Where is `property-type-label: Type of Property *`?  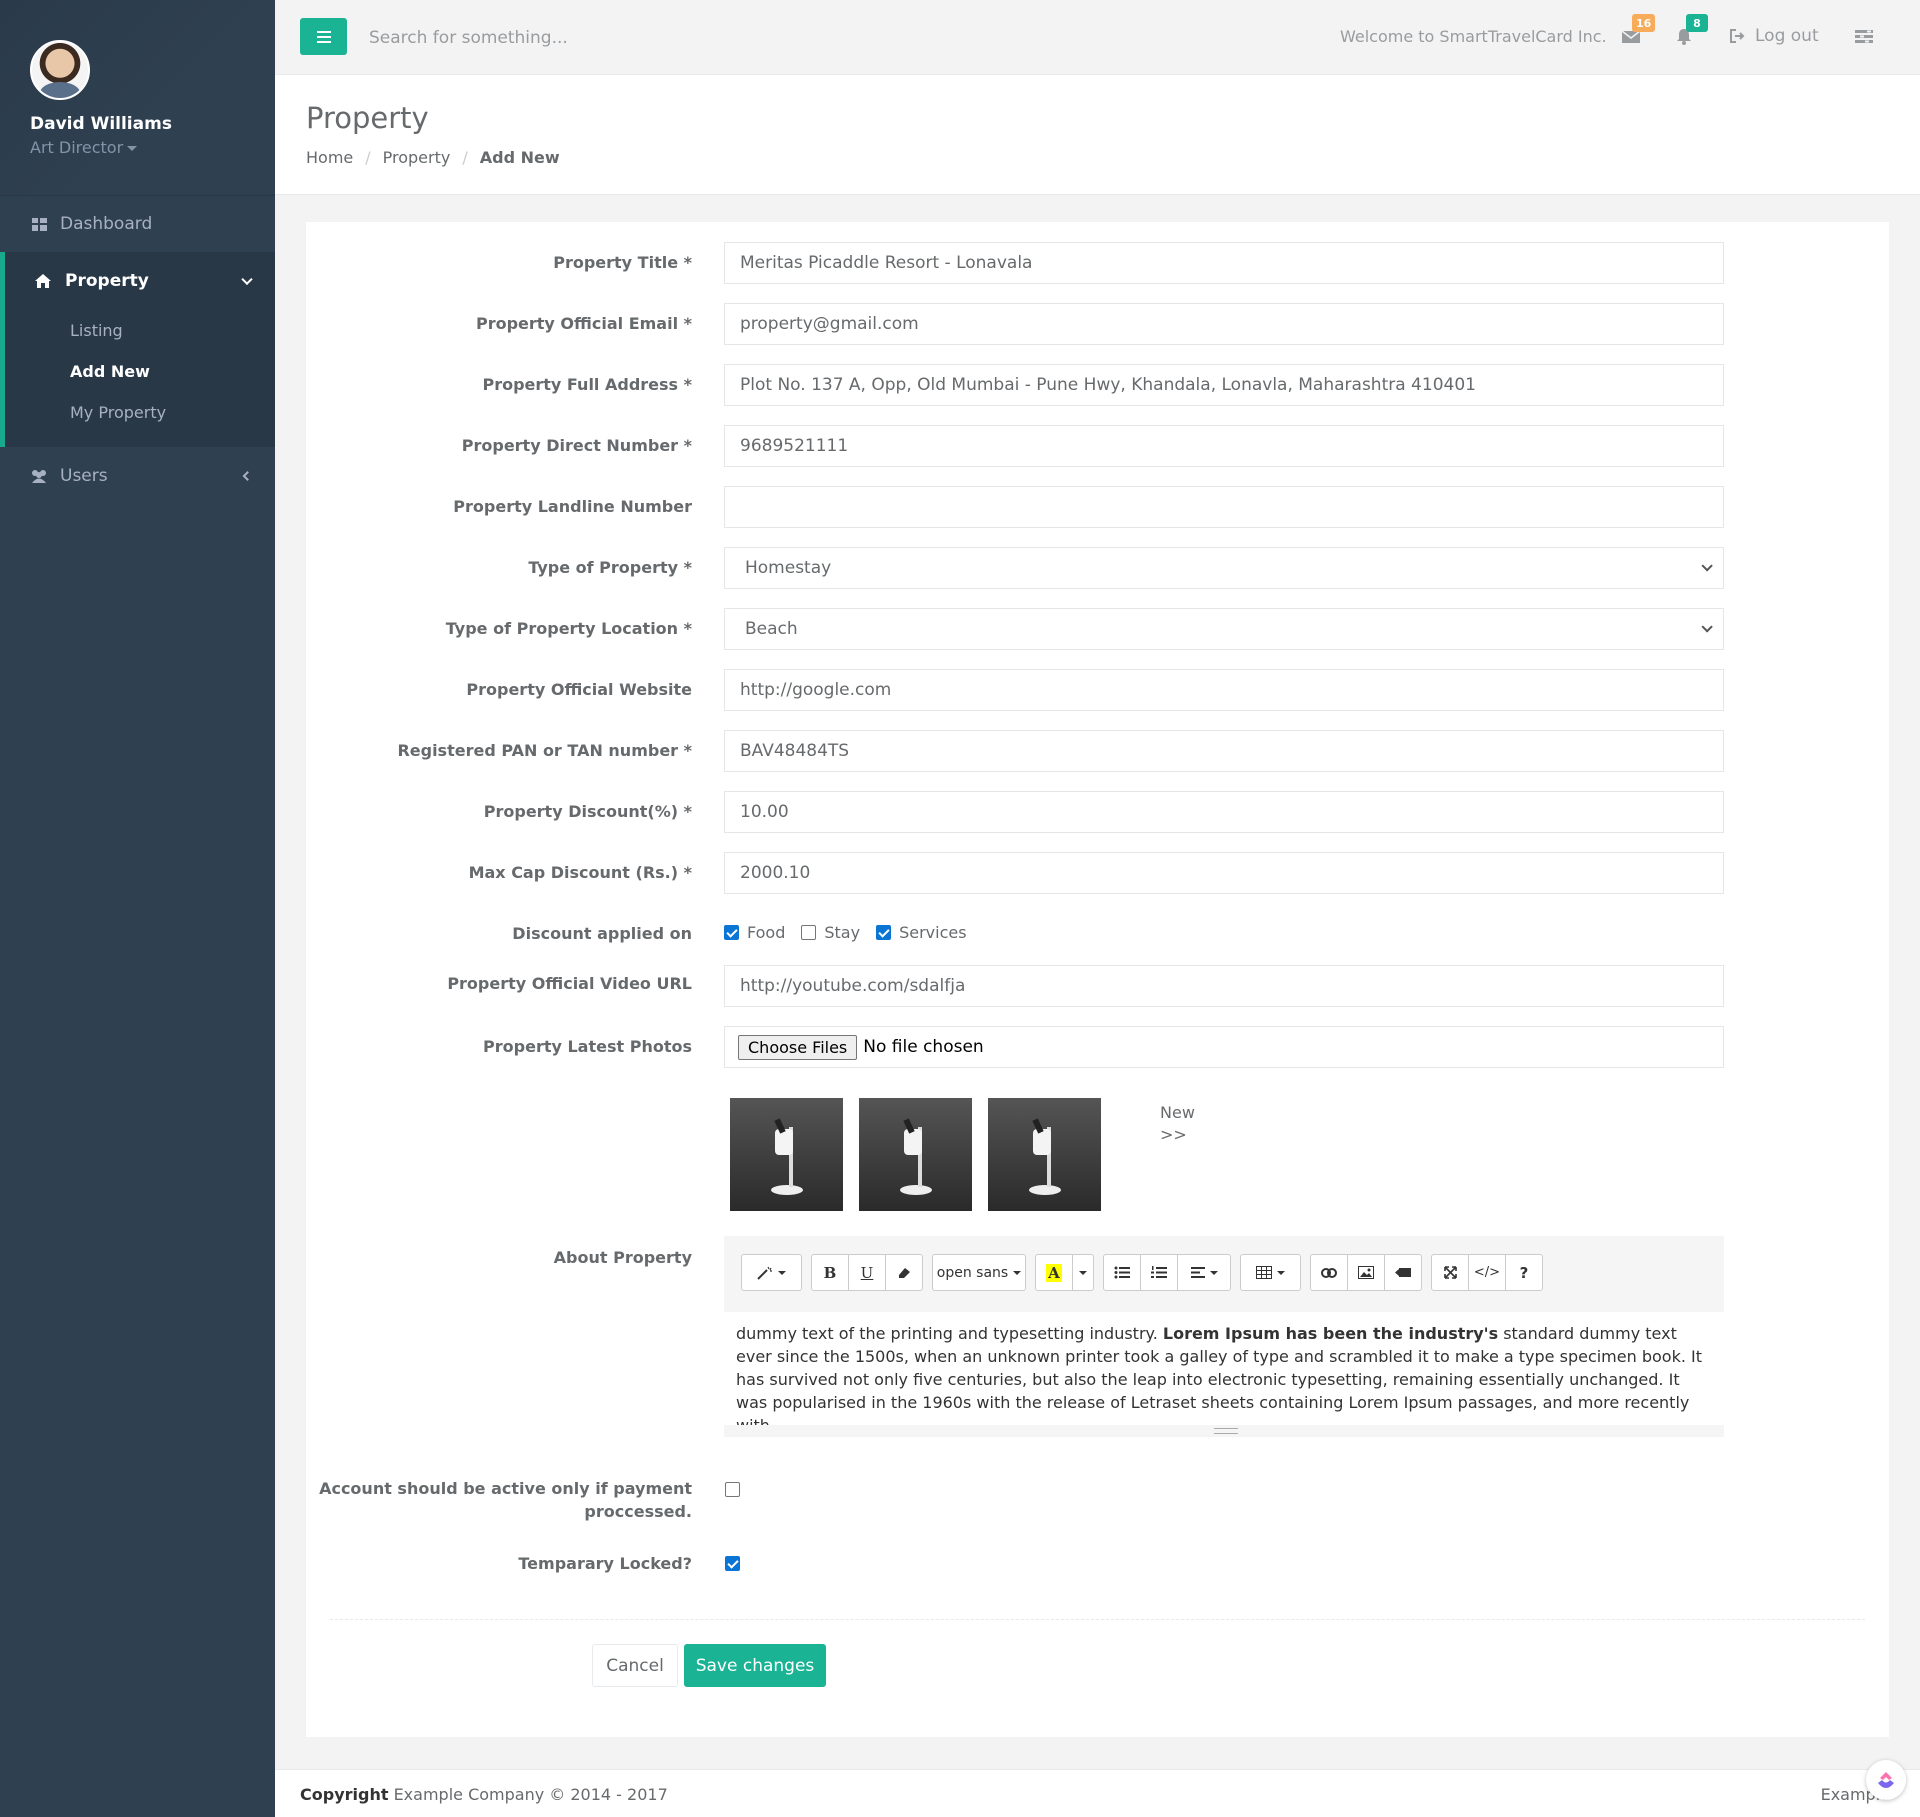 property-type-label: Type of Property * is located at coordinates (610, 567).